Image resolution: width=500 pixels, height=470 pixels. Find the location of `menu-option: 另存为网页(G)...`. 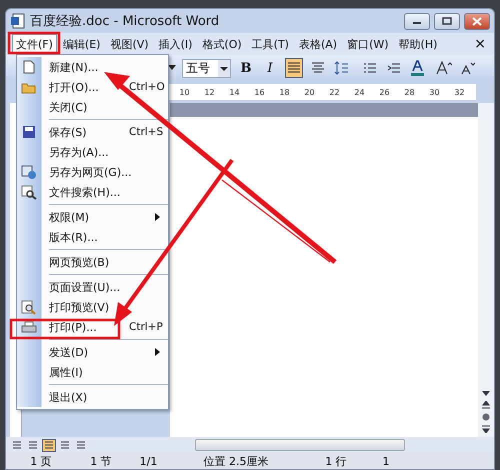

menu-option: 另存为网页(G)... is located at coordinates (92, 172).